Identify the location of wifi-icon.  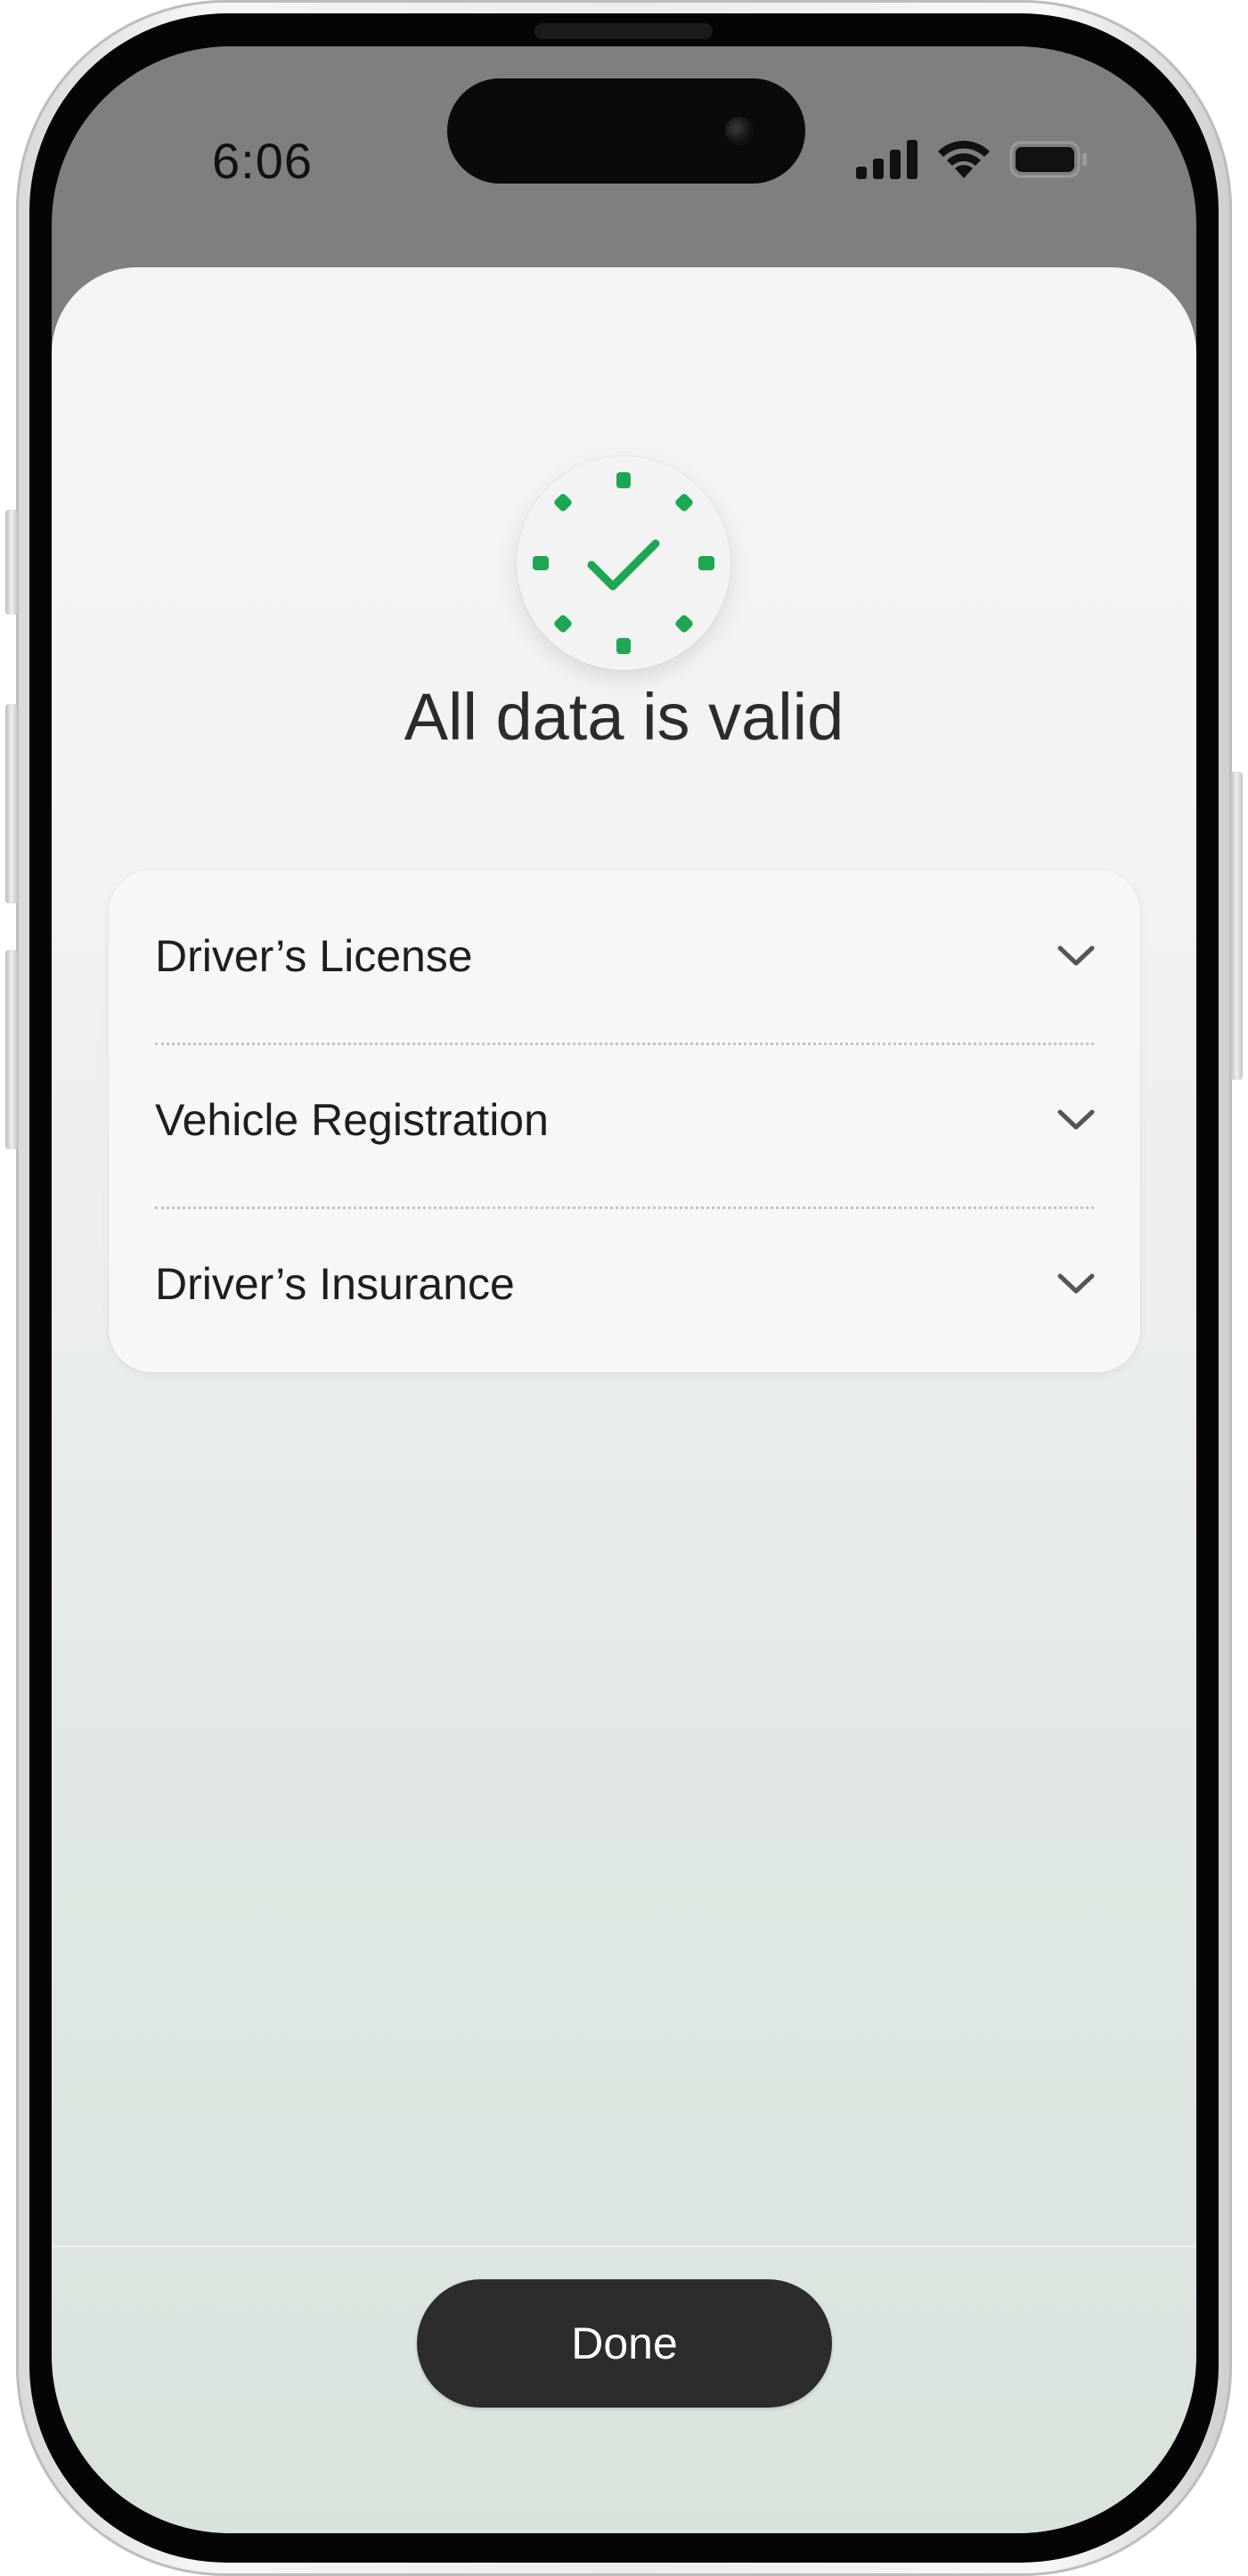
(964, 159).